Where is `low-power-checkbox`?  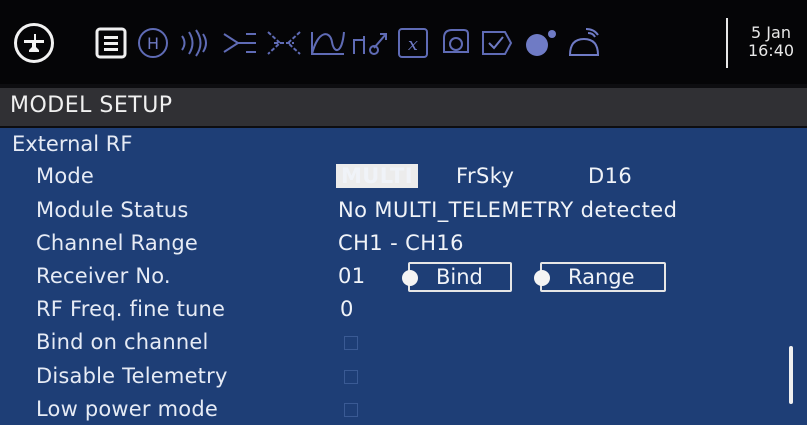 low-power-checkbox is located at coordinates (351, 410).